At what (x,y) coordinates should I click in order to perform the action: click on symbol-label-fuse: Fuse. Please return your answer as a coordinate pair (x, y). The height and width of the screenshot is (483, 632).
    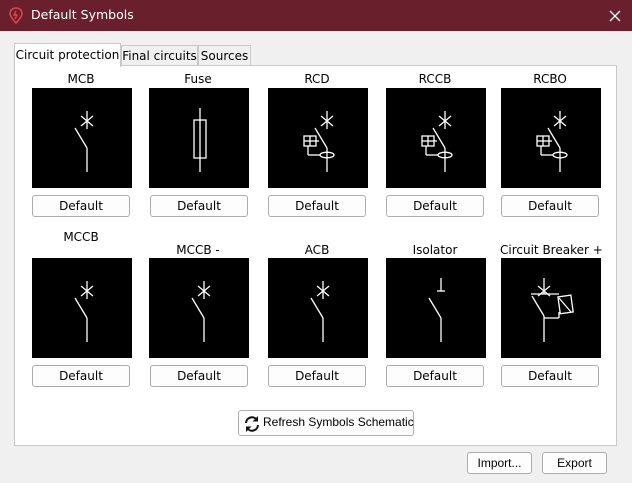
    Looking at the image, I should click on (198, 79).